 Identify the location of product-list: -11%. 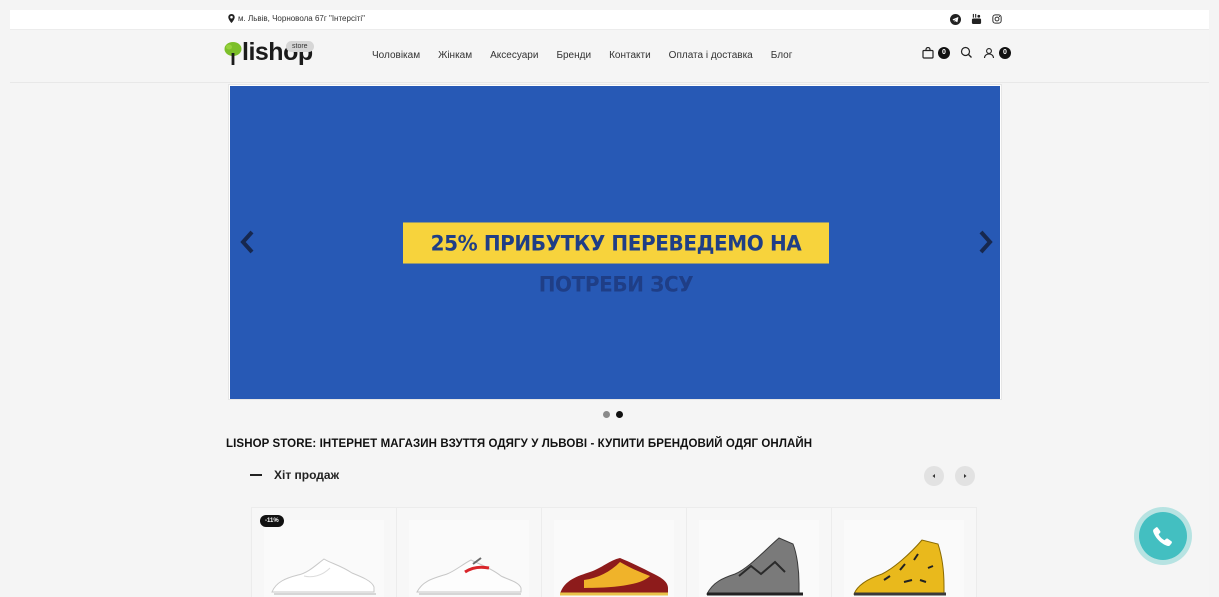
(614, 552).